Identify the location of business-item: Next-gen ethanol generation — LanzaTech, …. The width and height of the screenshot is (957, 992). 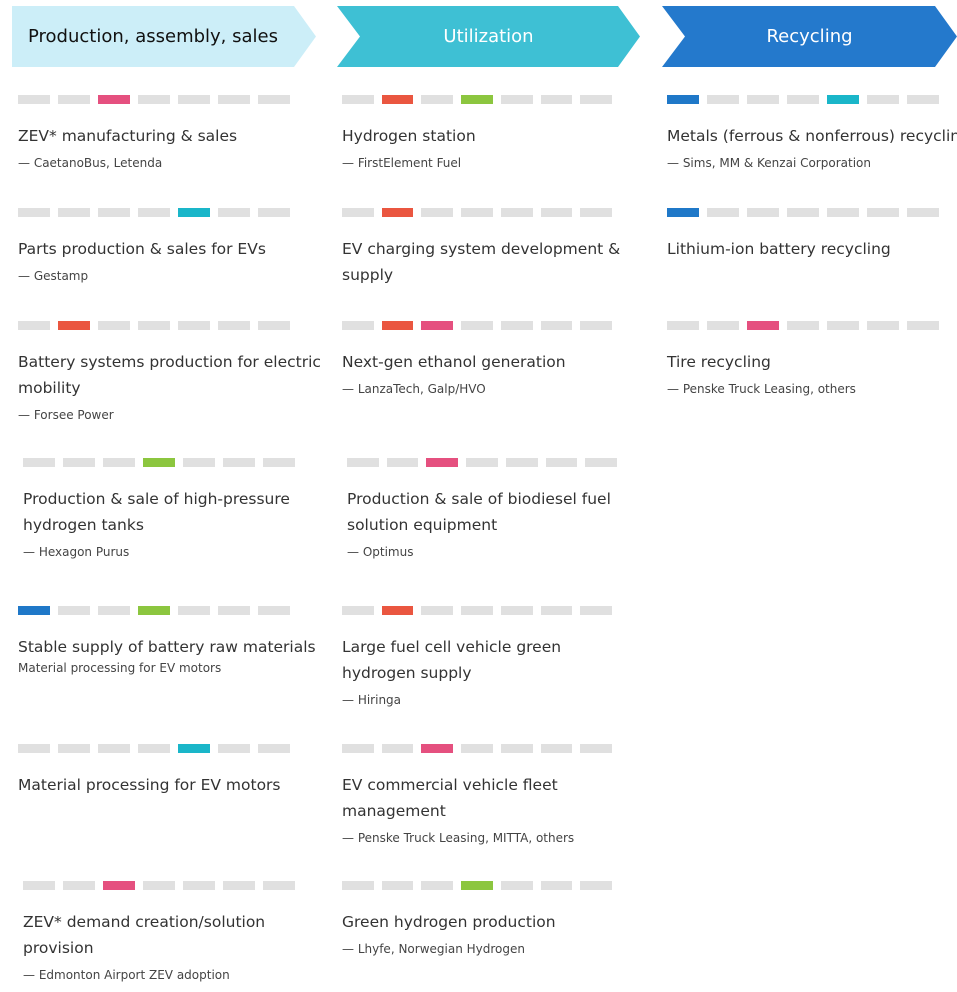
(477, 358).